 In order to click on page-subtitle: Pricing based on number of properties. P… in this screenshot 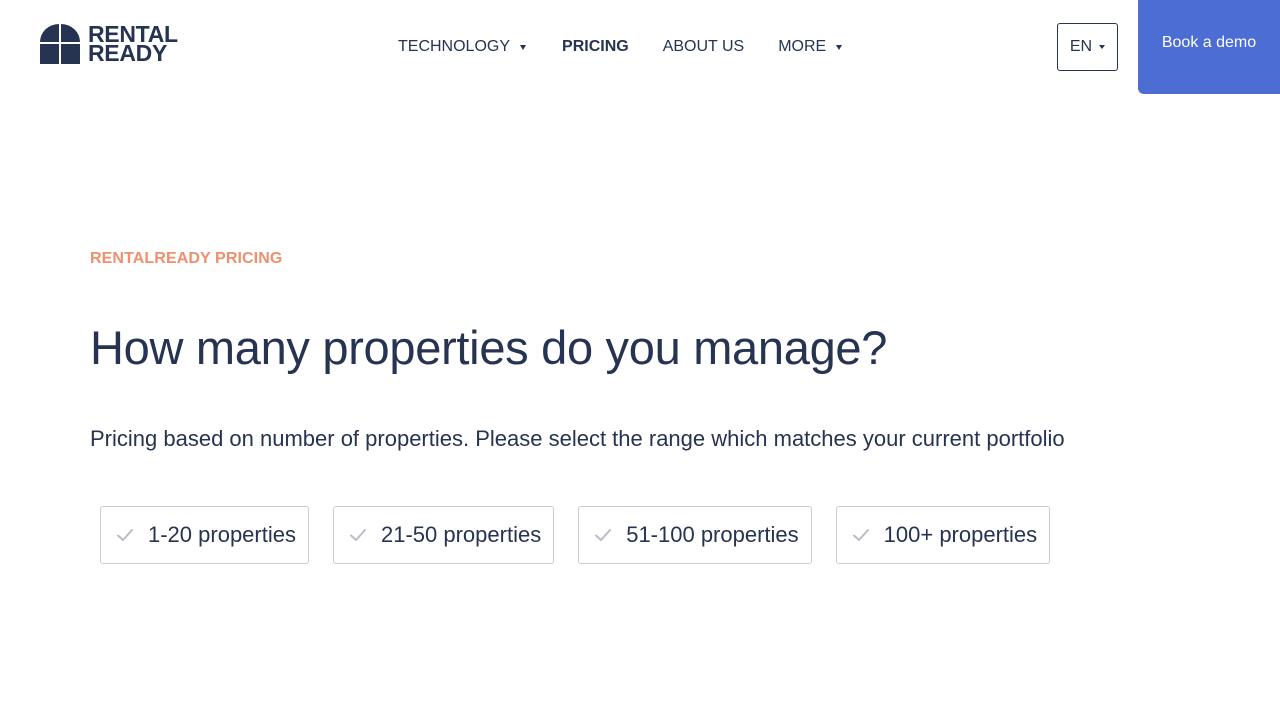, I will do `click(577, 438)`.